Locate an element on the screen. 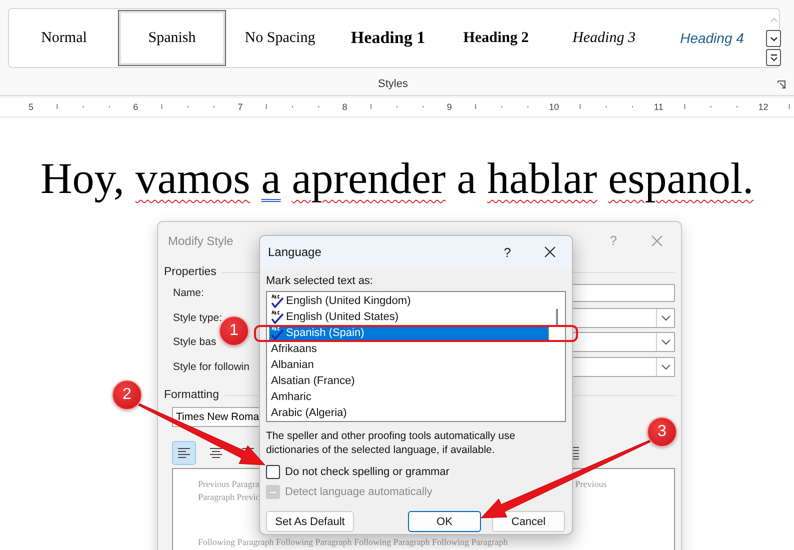 Image resolution: width=794 pixels, height=550 pixels. language-item: English (United States) is located at coordinates (409, 317).